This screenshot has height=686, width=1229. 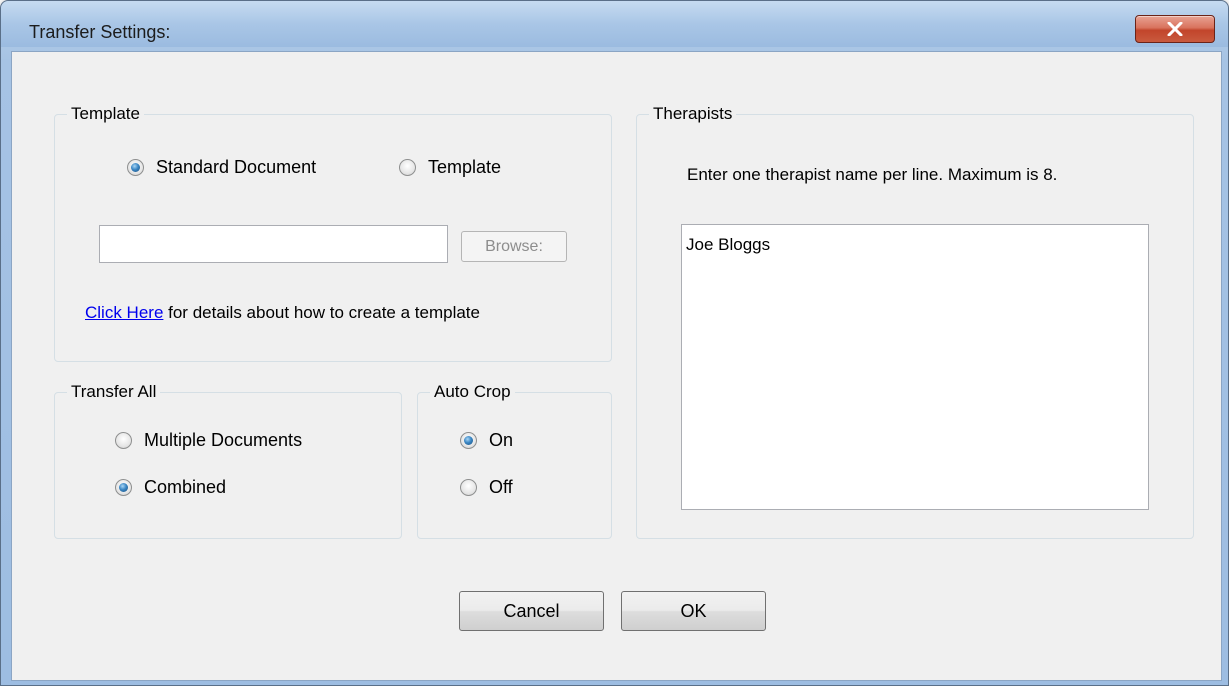 I want to click on radio-combined-indicator, so click(x=123, y=487).